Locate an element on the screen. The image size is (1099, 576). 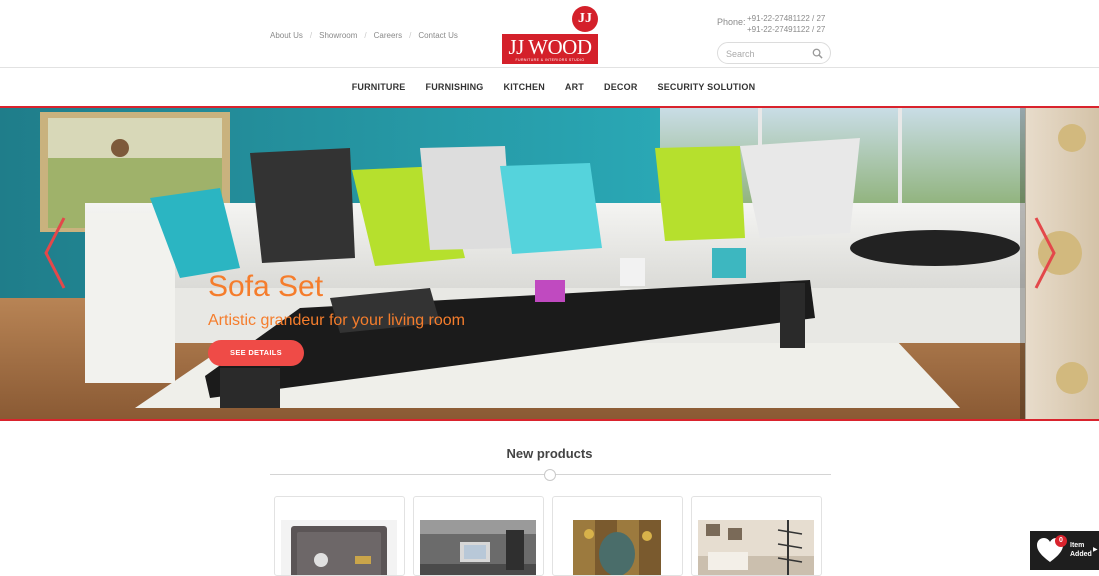
logo-tagline: FURNITURE & INTERIORS STUDIO is located at coordinates (550, 60).